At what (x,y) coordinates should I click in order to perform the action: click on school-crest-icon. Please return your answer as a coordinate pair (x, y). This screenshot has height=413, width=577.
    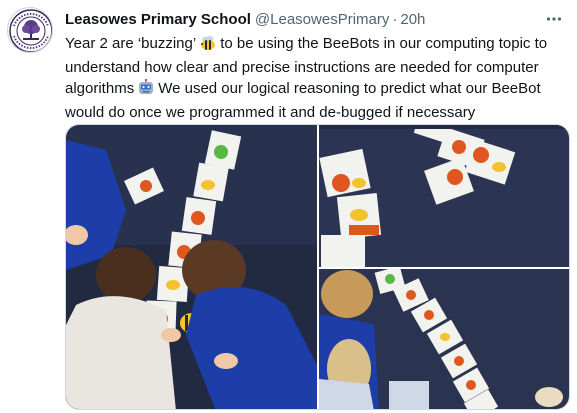
    Looking at the image, I should click on (30, 30).